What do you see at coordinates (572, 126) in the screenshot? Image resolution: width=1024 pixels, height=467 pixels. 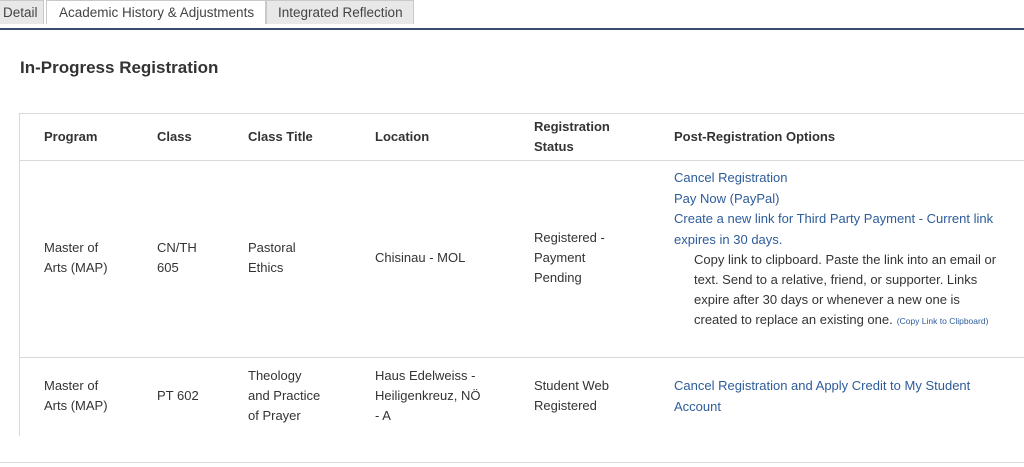 I see `header-status-line1: Registration` at bounding box center [572, 126].